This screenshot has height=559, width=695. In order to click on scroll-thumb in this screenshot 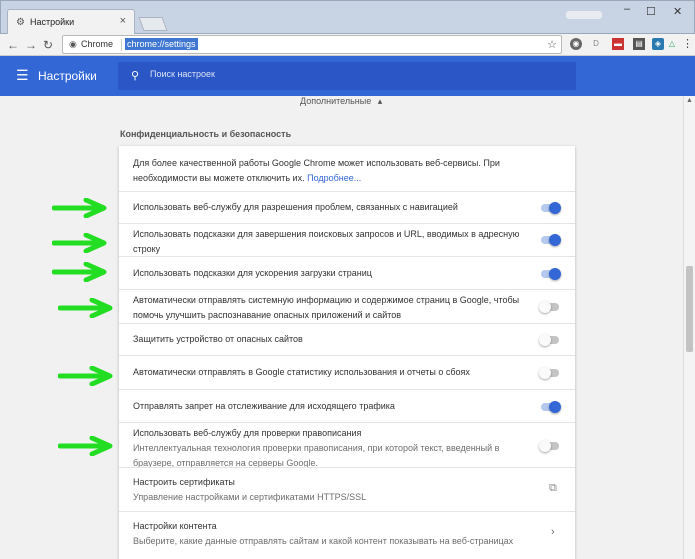, I will do `click(689, 309)`.